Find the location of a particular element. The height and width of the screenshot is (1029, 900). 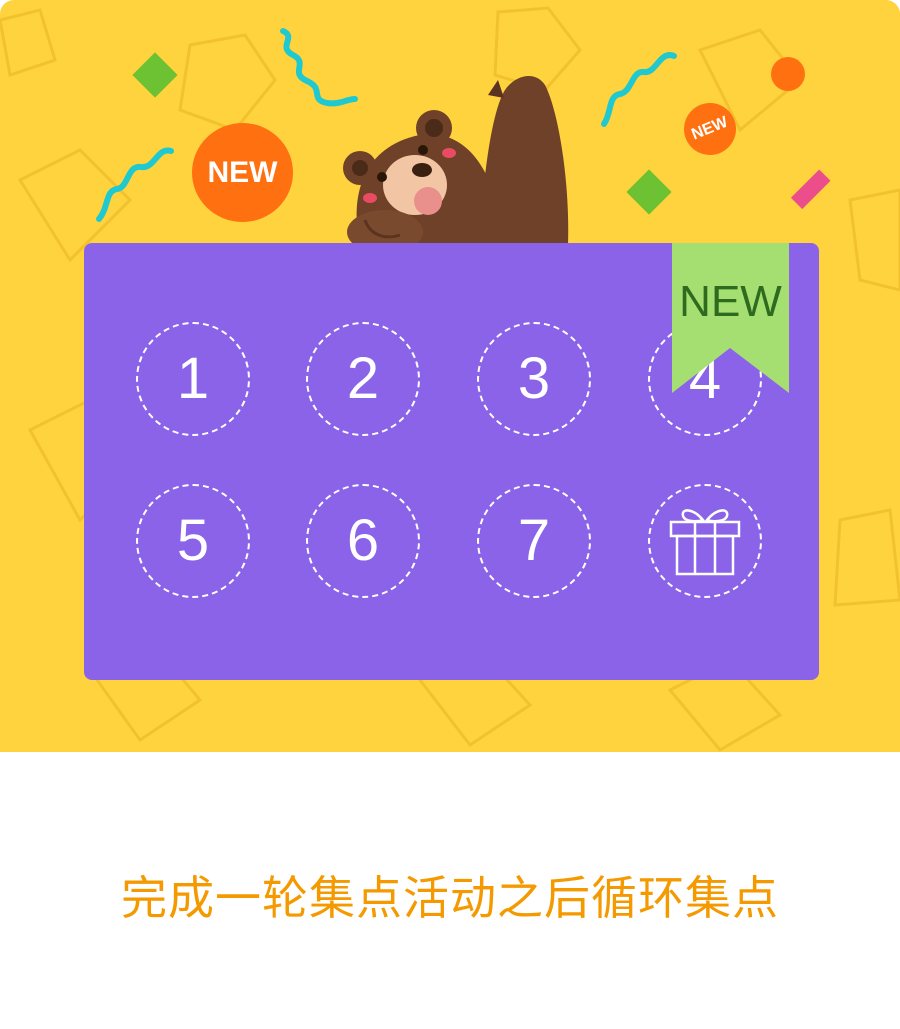

stamp-slot-1: 1 is located at coordinates (193, 379).